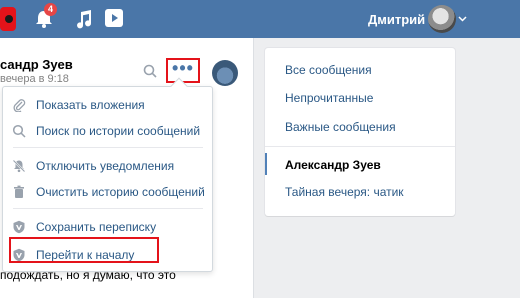 This screenshot has height=298, width=520. What do you see at coordinates (84, 19) in the screenshot?
I see `music-icon` at bounding box center [84, 19].